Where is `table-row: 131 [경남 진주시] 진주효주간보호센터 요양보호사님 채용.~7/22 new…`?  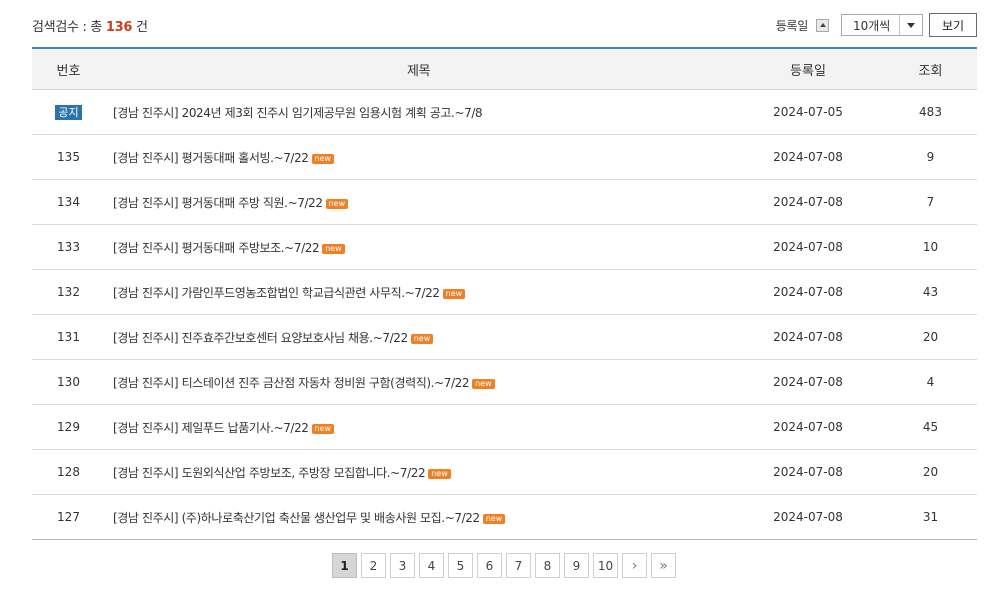 table-row: 131 [경남 진주시] 진주효주간보호센터 요양보호사님 채용.~7/22 new… is located at coordinates (504, 337).